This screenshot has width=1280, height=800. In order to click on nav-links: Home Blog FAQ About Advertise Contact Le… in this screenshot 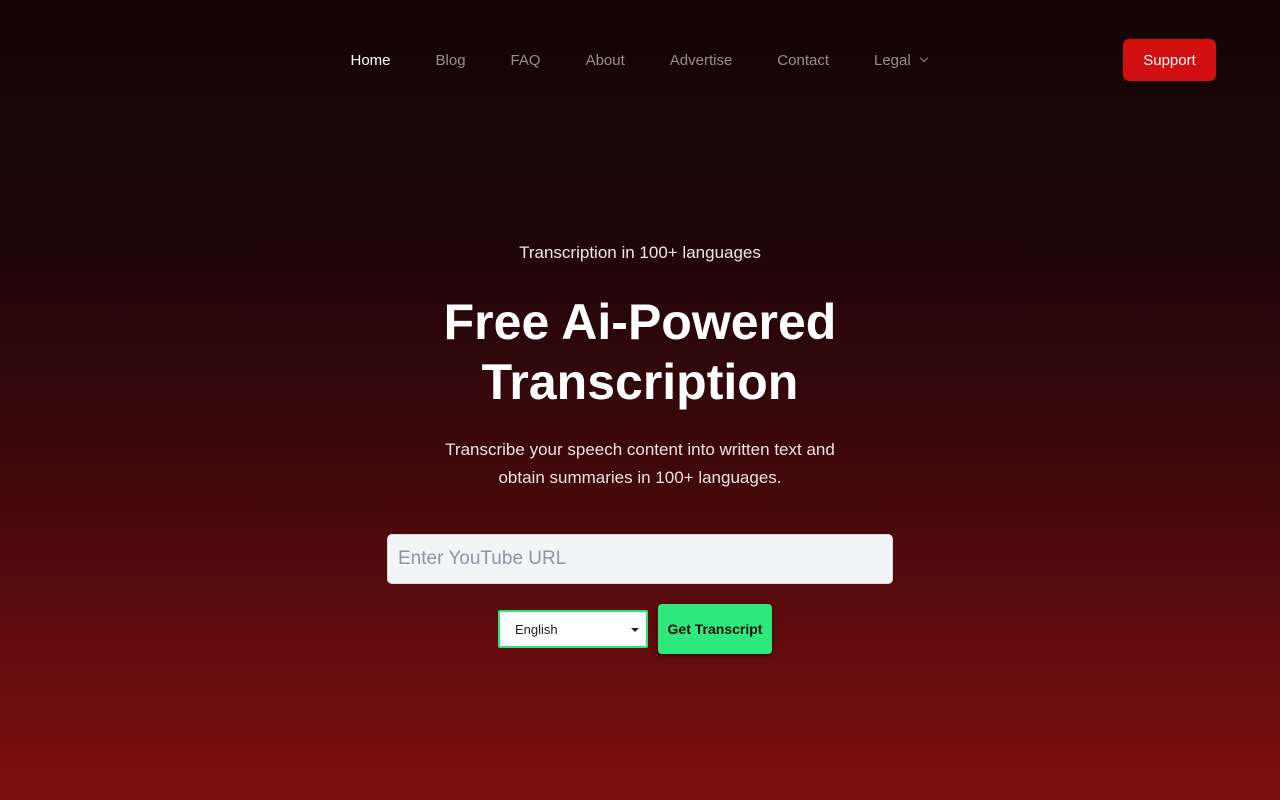, I will do `click(638, 60)`.